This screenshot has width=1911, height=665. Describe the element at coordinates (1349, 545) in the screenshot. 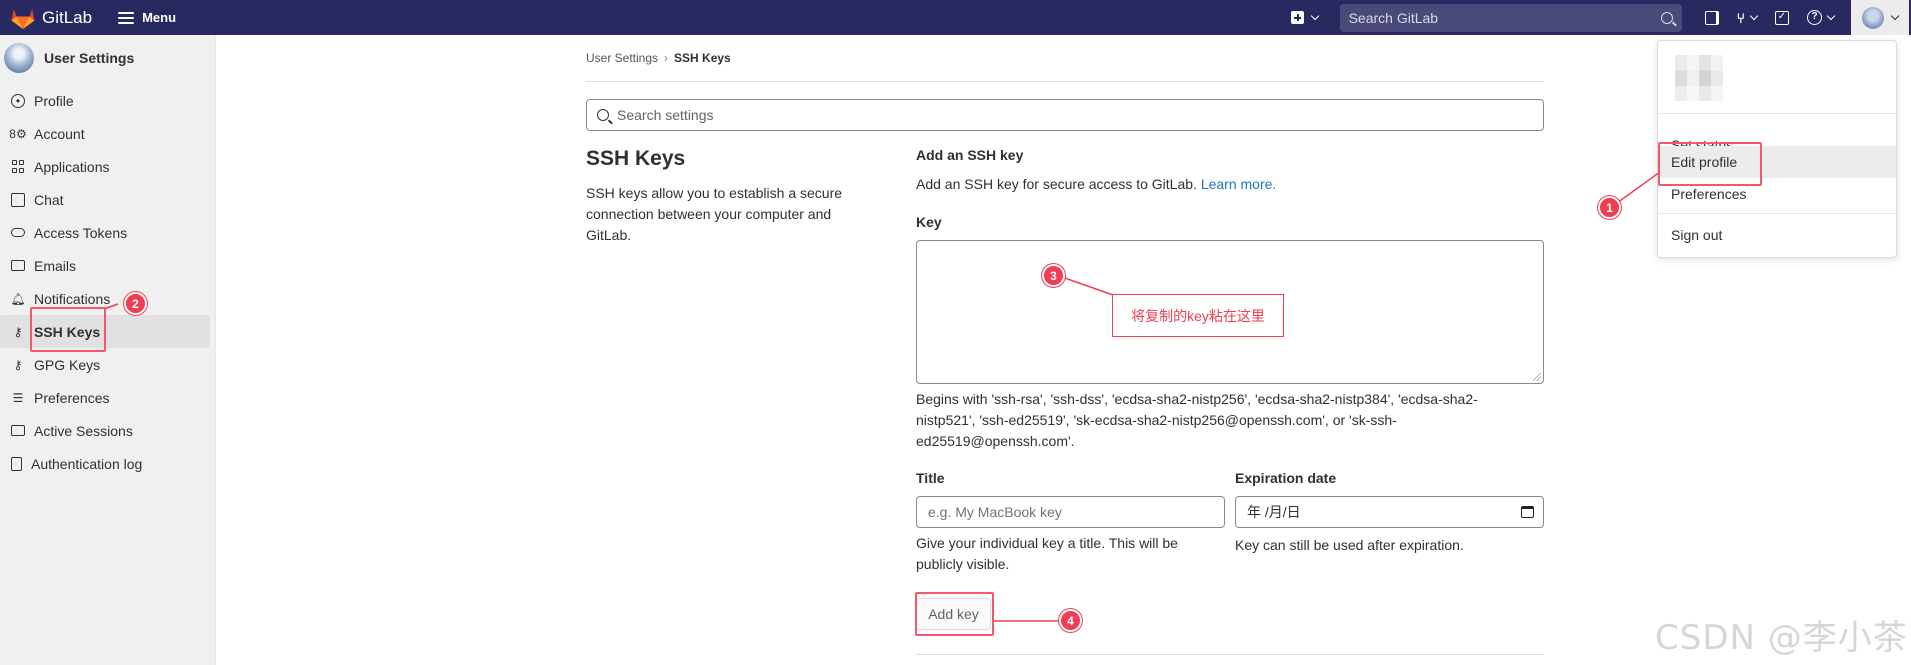

I see `expiration-help-text: Key can still be used after expiration.` at that location.